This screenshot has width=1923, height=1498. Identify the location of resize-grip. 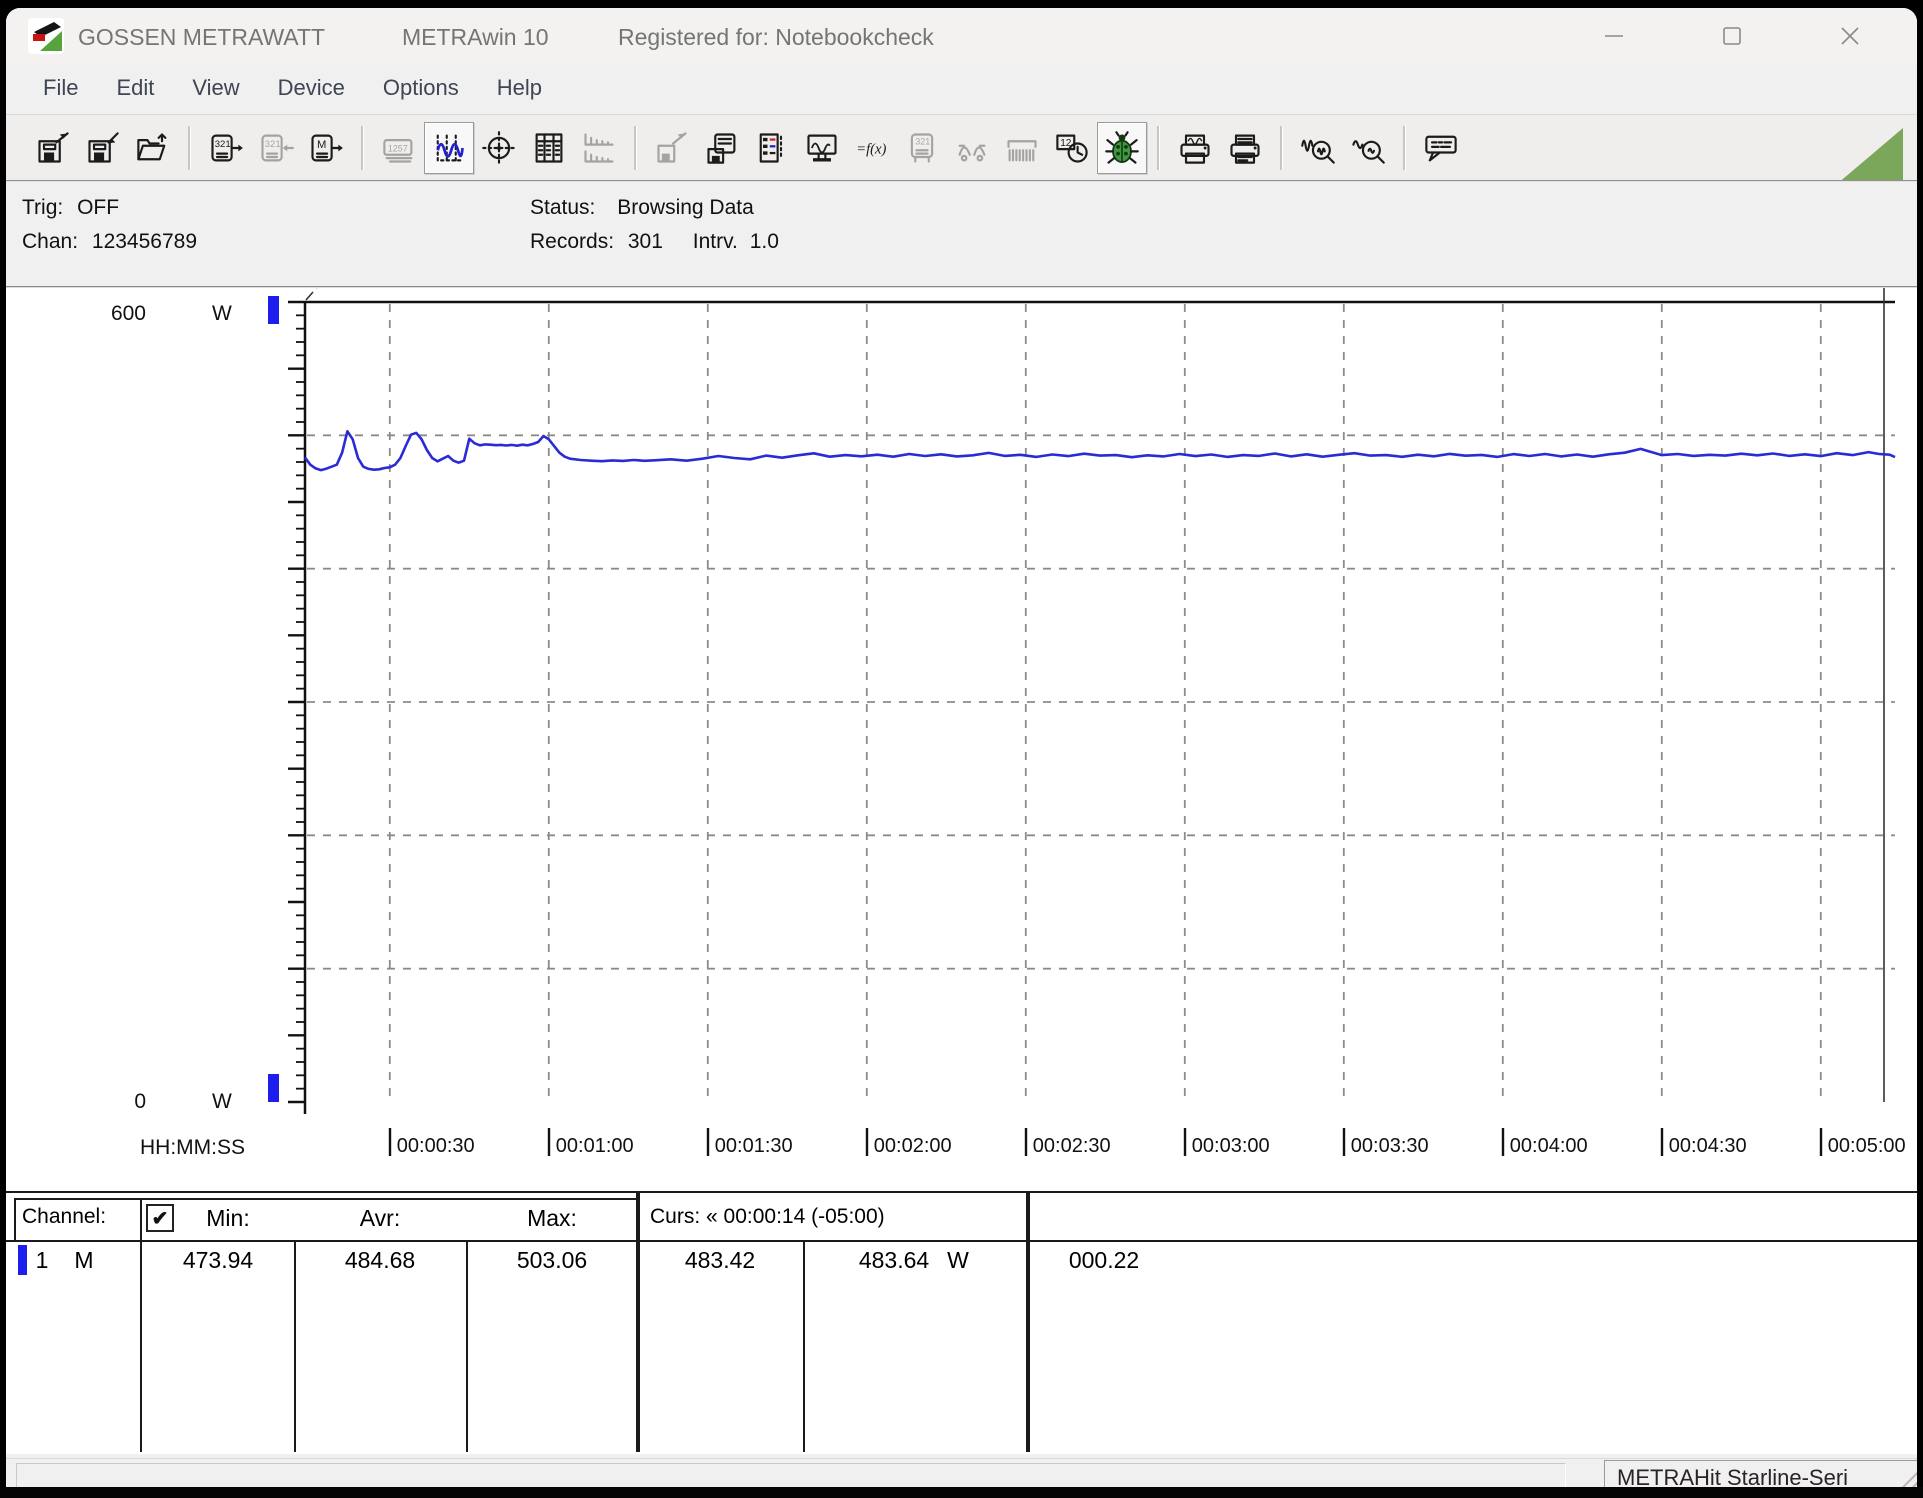
(1906, 1477).